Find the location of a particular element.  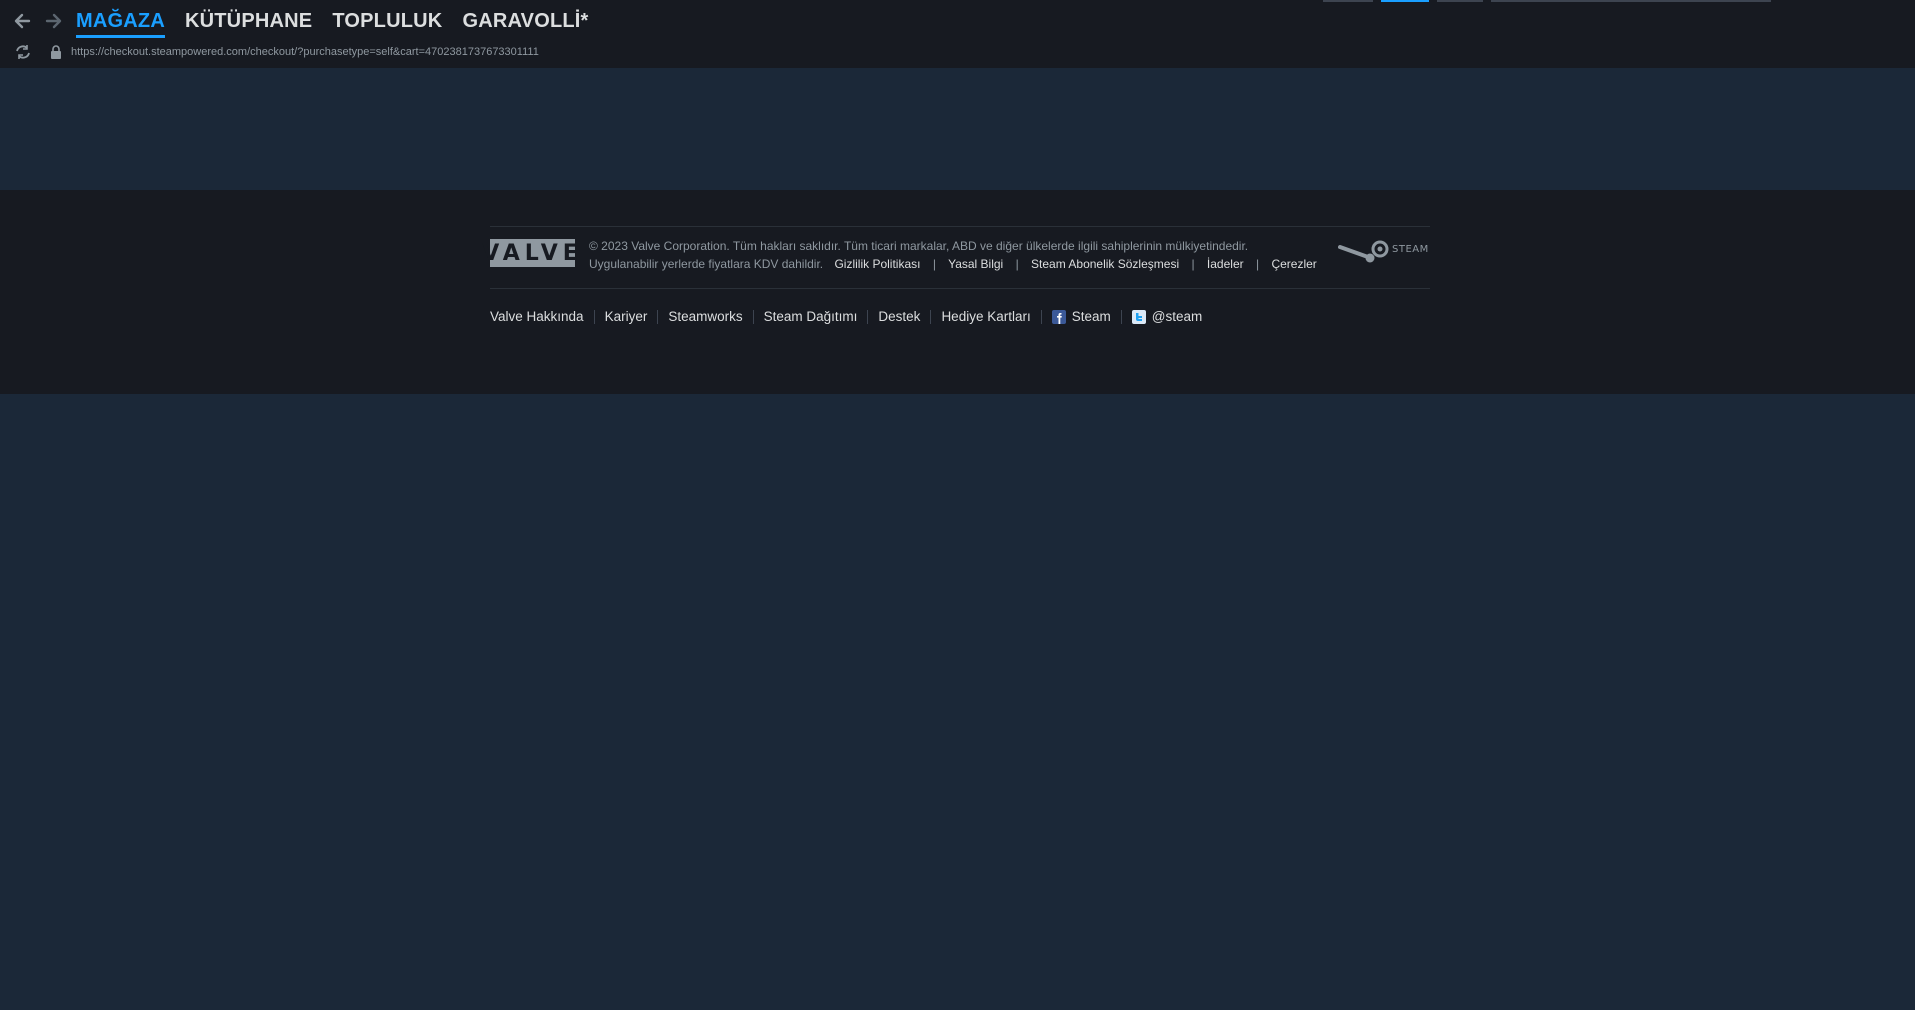

lock-icon is located at coordinates (56, 52).